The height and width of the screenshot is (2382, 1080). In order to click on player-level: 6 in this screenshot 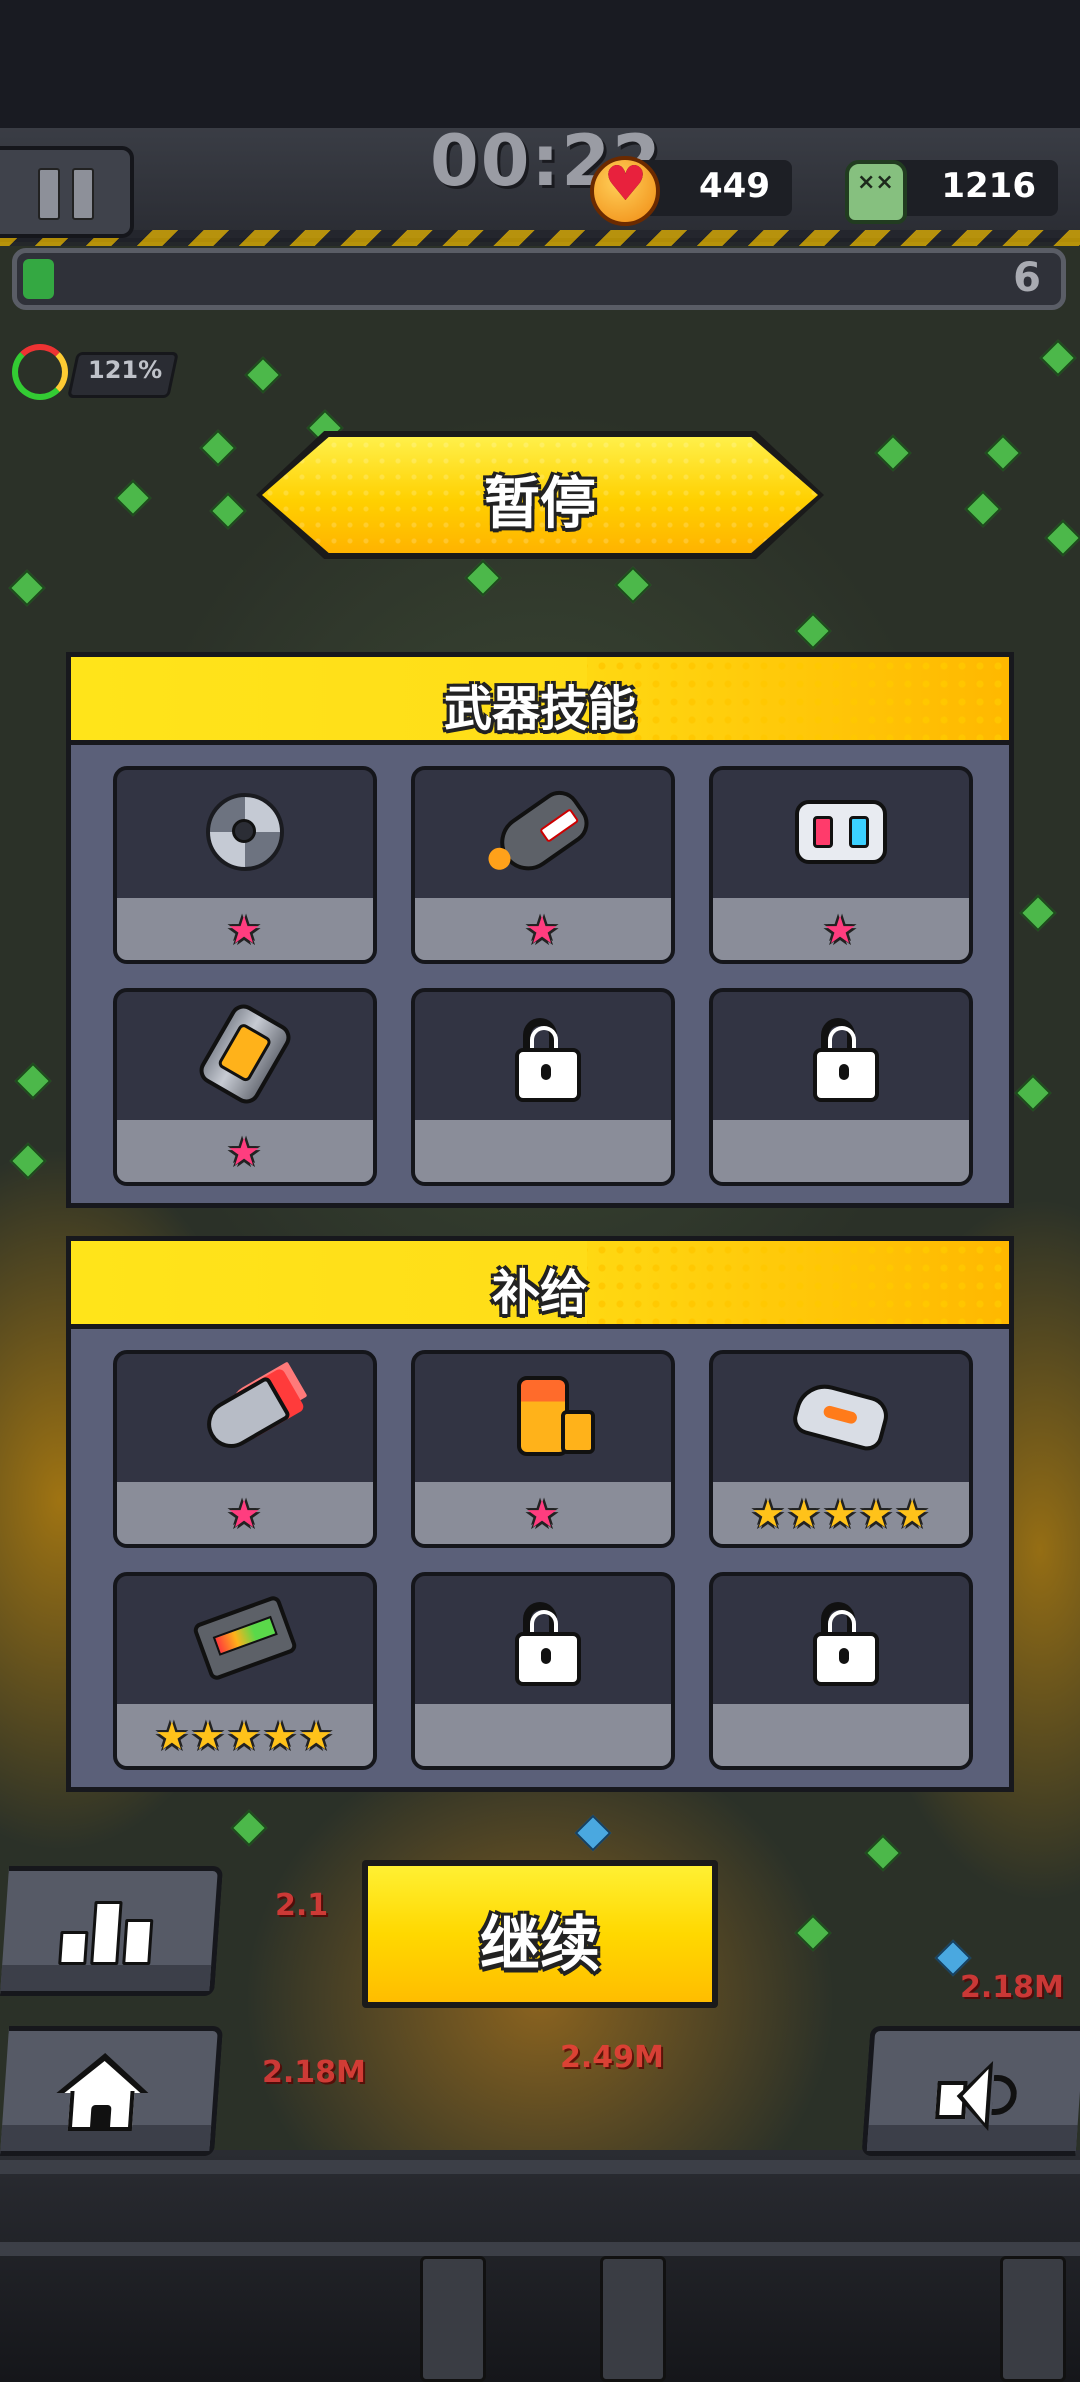, I will do `click(1027, 278)`.